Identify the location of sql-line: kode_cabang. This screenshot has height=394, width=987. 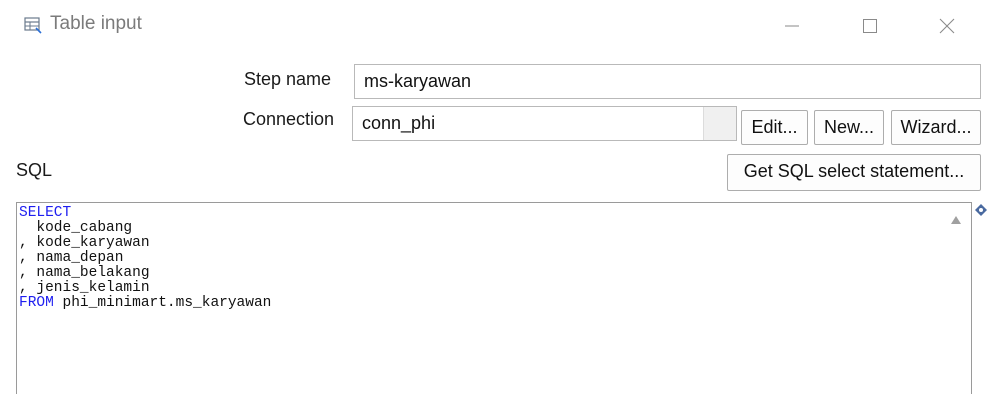
(76, 228).